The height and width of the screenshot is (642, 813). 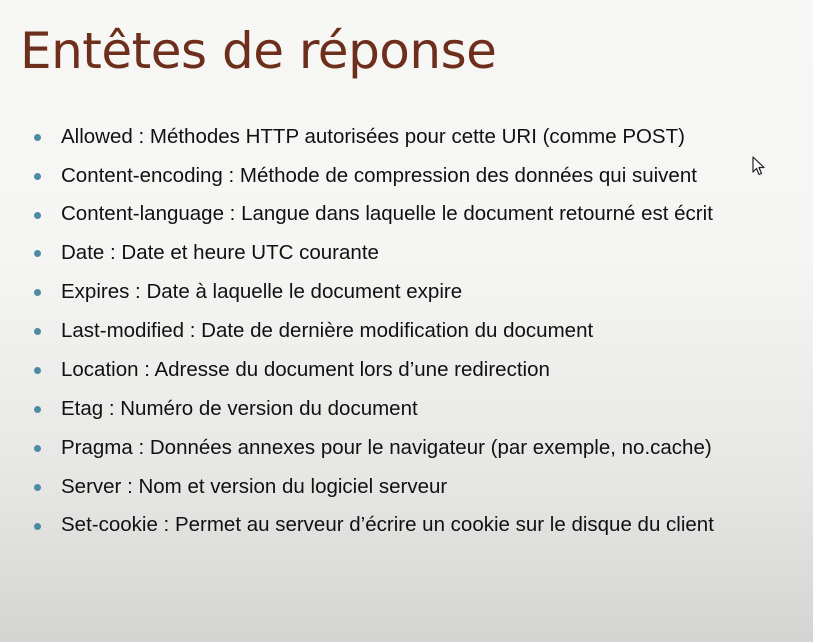 I want to click on mouse-pointer-icon, so click(x=758, y=166).